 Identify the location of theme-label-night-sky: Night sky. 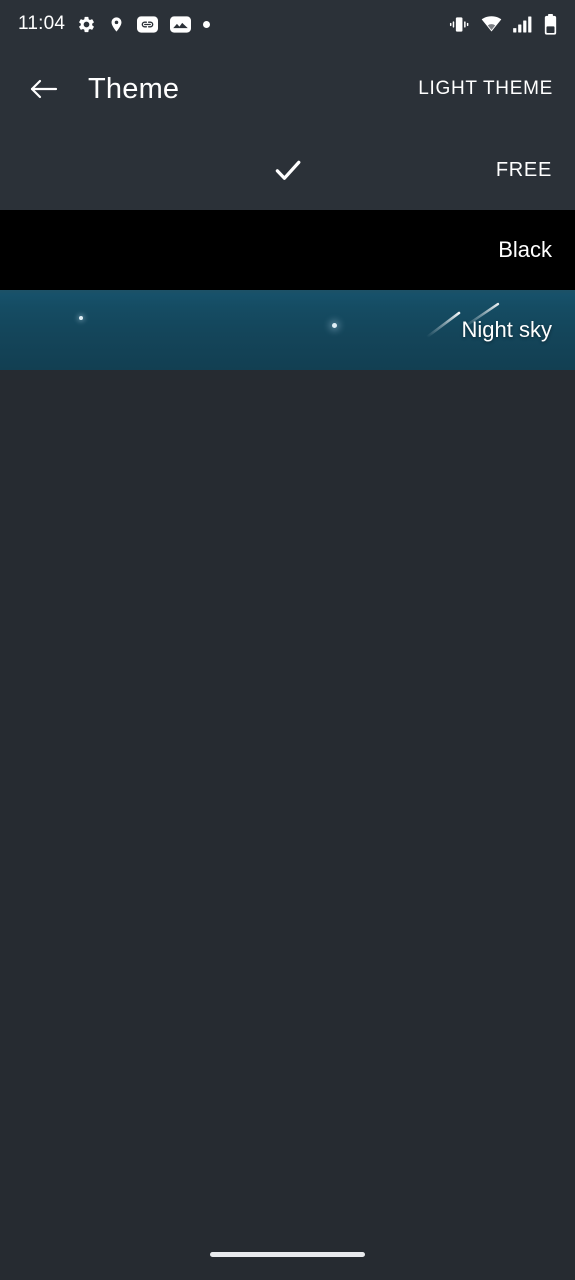
(506, 329).